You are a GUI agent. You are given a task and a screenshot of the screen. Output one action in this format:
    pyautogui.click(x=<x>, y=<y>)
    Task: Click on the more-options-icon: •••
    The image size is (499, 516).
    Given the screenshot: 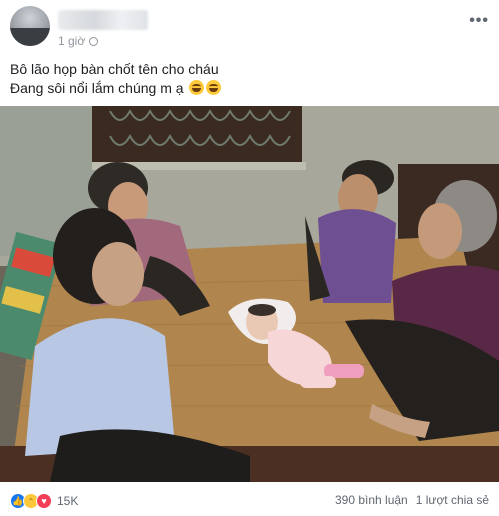 What is the action you would take?
    pyautogui.click(x=479, y=21)
    